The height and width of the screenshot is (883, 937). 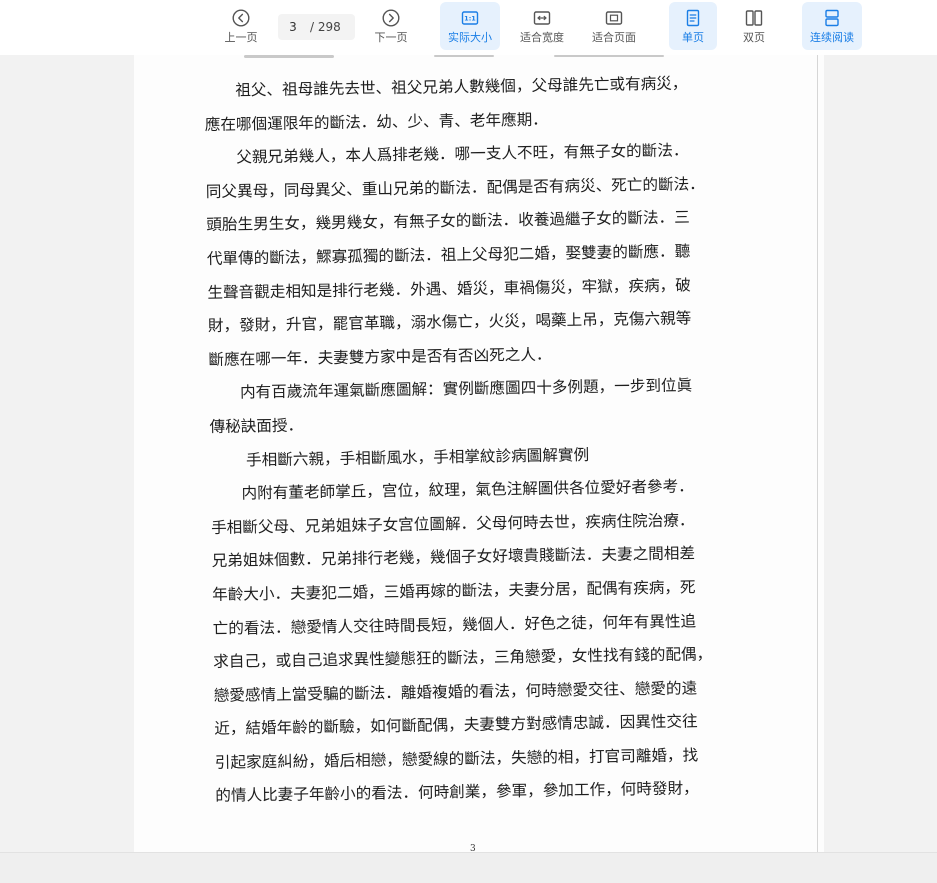 What do you see at coordinates (542, 18) in the screenshot?
I see `fit-width-icon` at bounding box center [542, 18].